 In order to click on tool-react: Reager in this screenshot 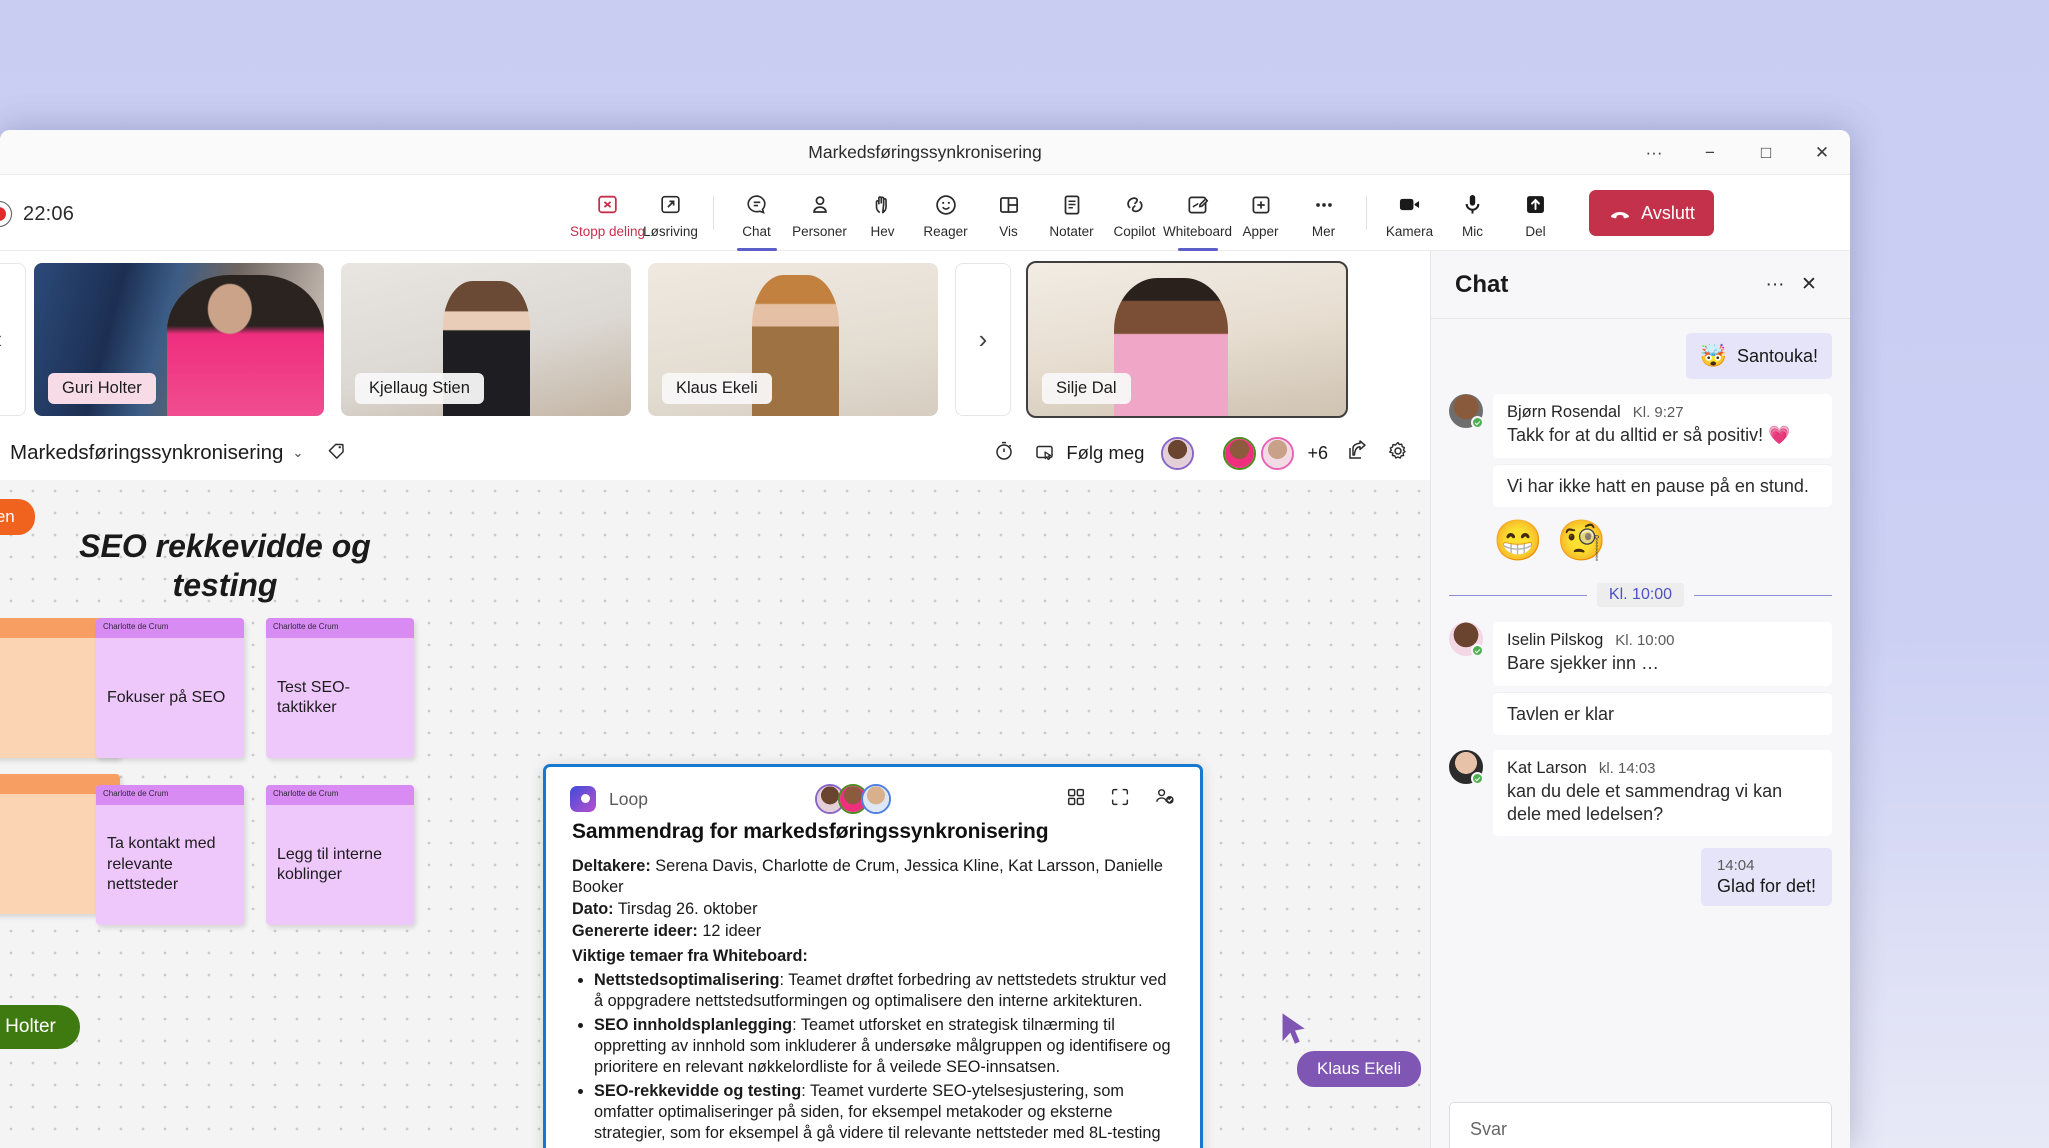, I will do `click(945, 213)`.